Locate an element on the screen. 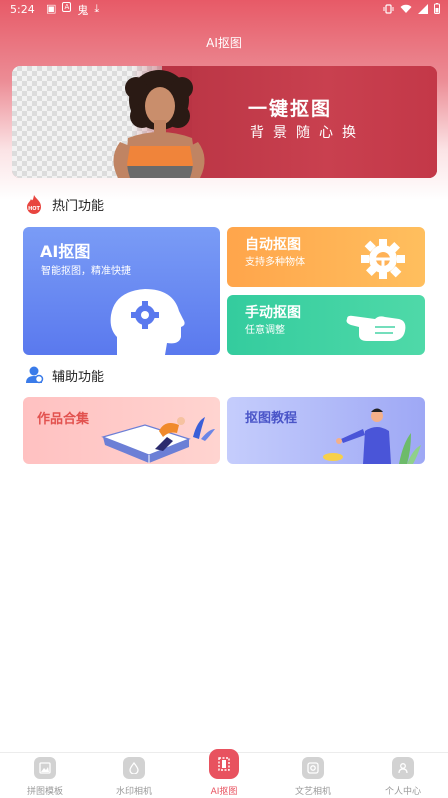 This screenshot has height=798, width=448. tab-label: 个人中心 is located at coordinates (402, 792).